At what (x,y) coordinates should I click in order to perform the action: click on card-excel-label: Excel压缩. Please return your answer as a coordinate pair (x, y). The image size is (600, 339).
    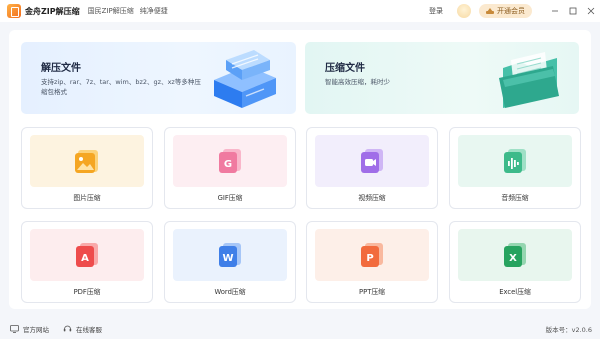
    Looking at the image, I should click on (515, 292).